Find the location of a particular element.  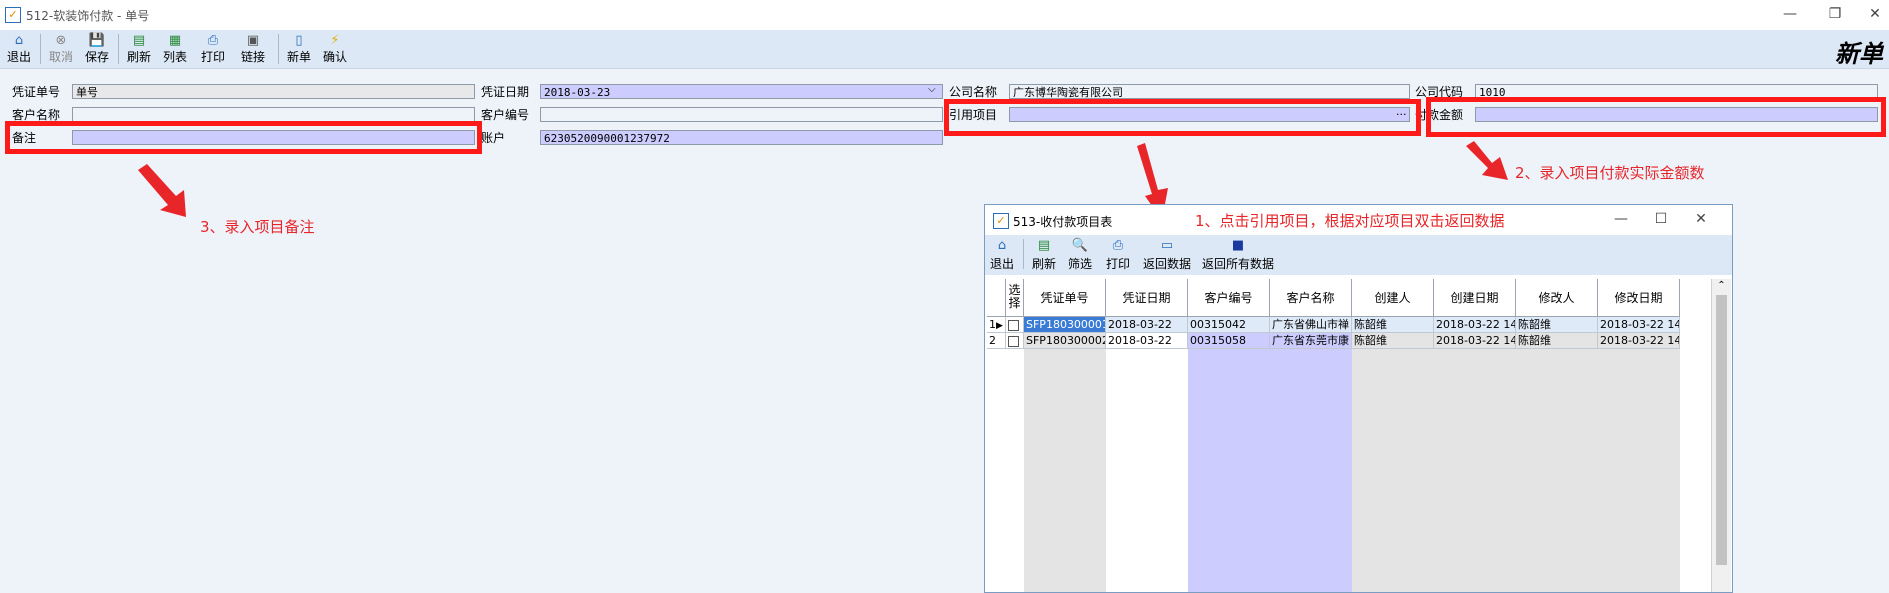

cell-voucher: SFP180300002 is located at coordinates (1065, 341).